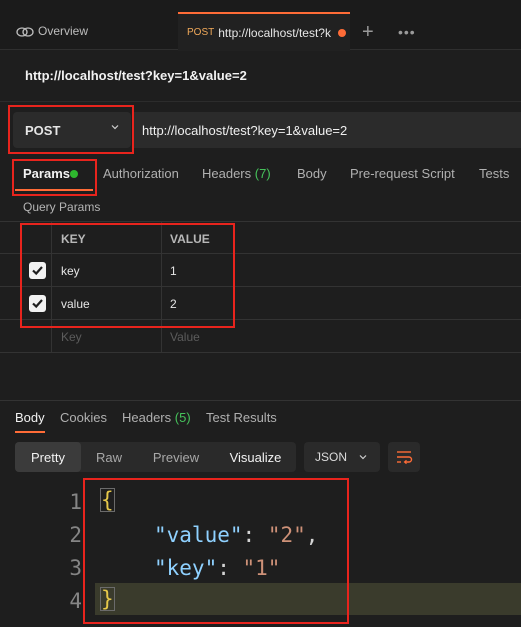 This screenshot has height=627, width=521. I want to click on response-tab-body: Body, so click(30, 417).